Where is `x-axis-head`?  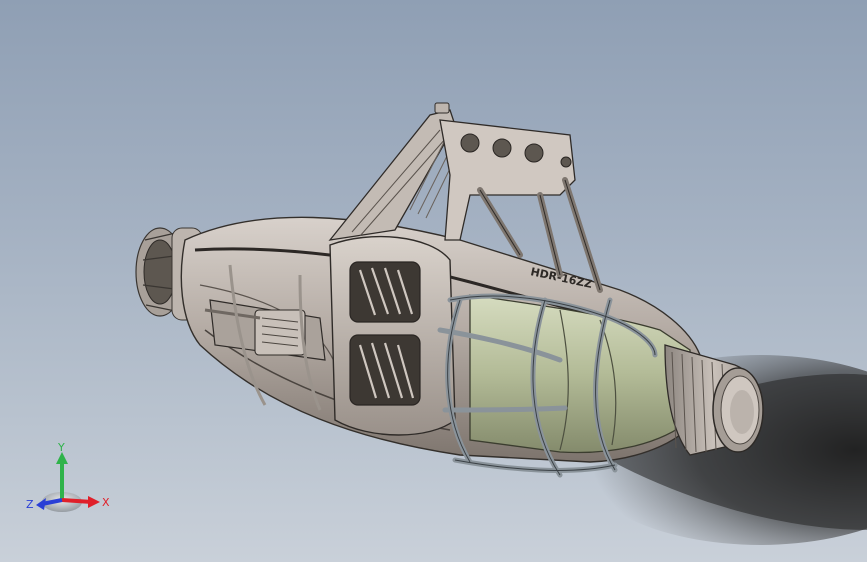
x-axis-head is located at coordinates (94, 502).